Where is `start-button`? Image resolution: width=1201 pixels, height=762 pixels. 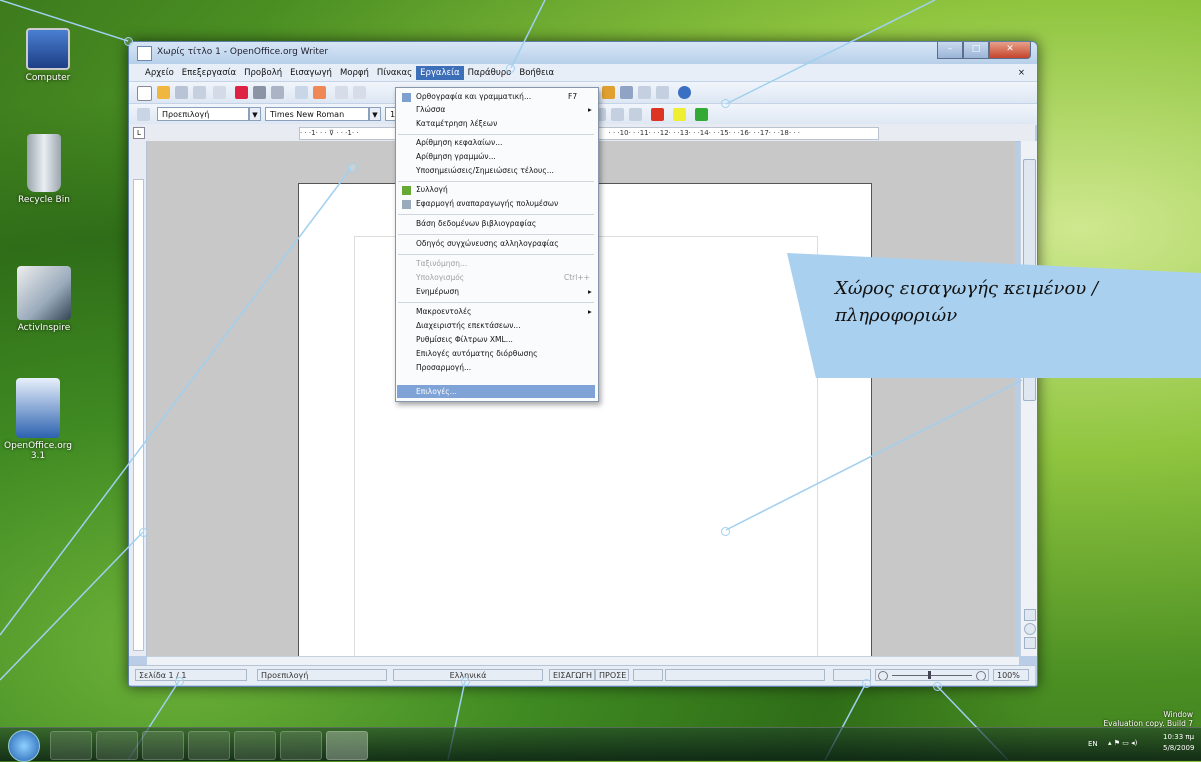
start-button is located at coordinates (24, 746).